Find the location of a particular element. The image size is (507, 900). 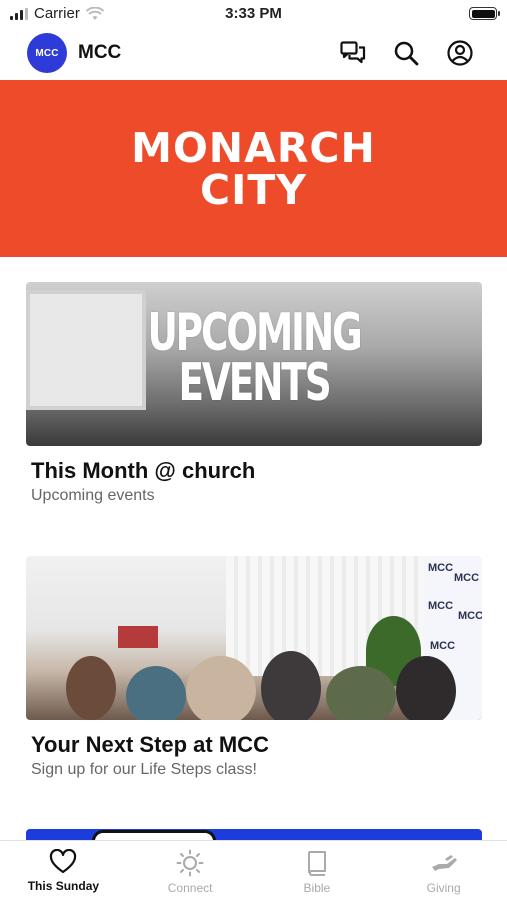

tab-label: This Sunday is located at coordinates (63, 886).